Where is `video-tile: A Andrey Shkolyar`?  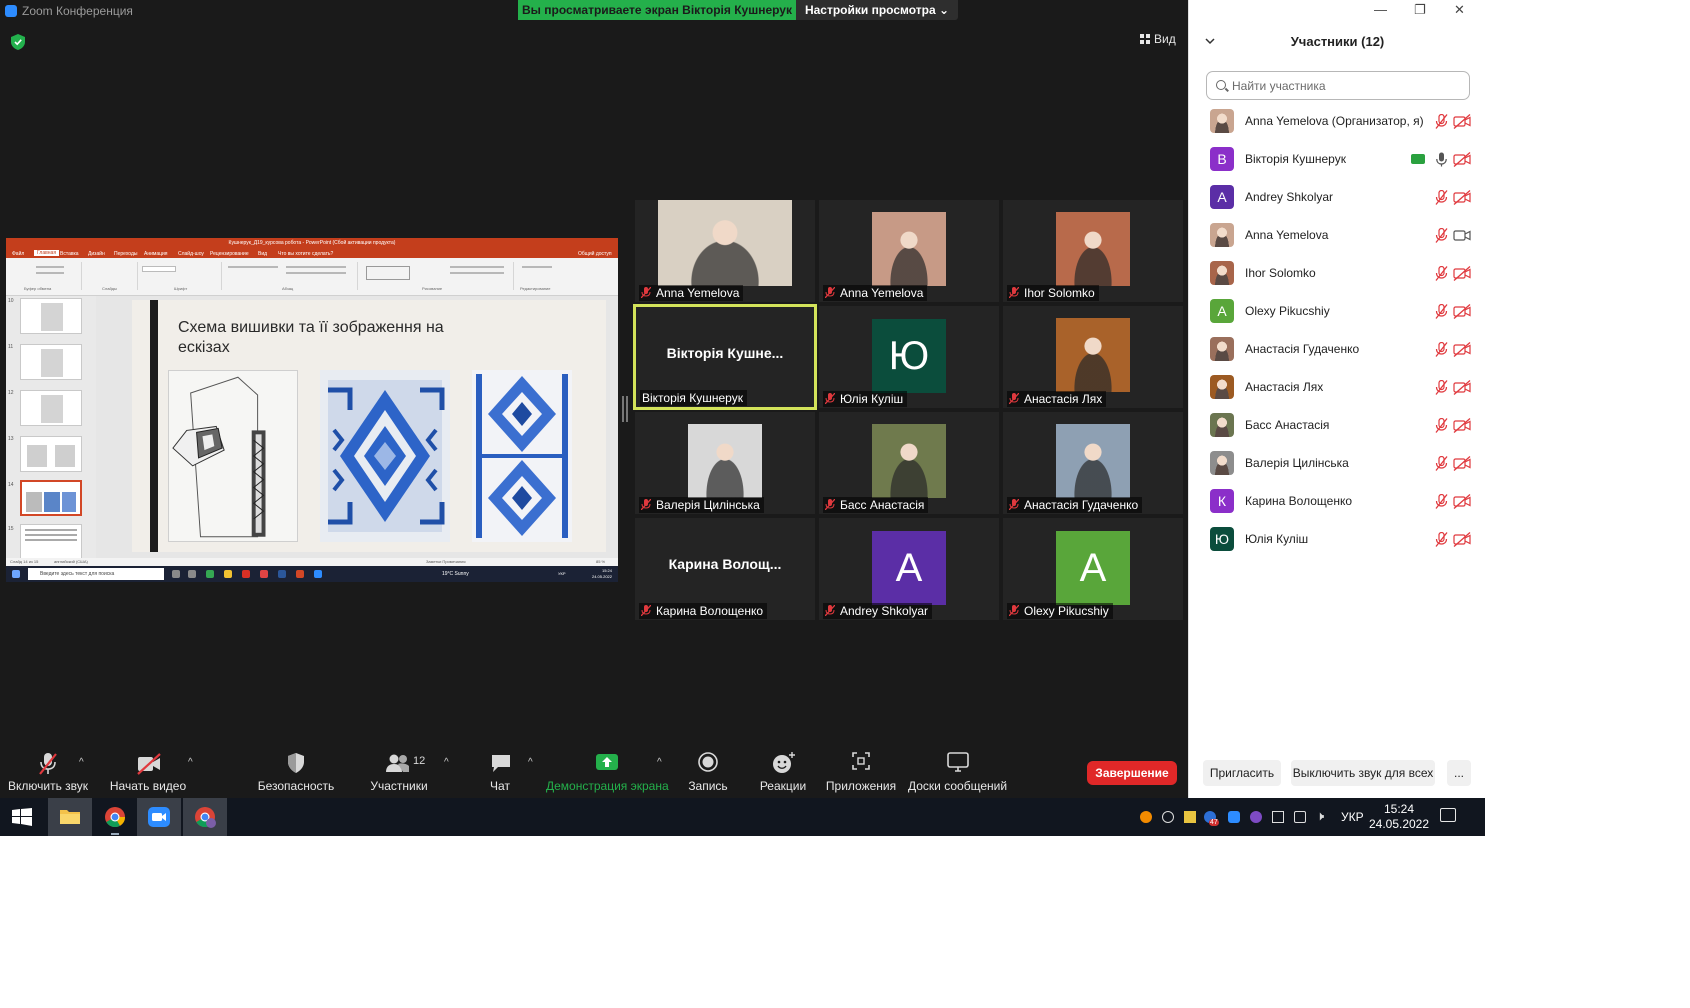
video-tile: A Andrey Shkolyar is located at coordinates (909, 569).